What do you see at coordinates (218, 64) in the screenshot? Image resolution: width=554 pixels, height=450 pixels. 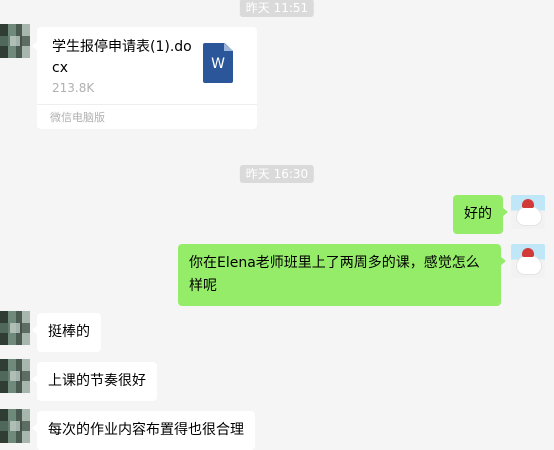 I see `word-doc-letter: W` at bounding box center [218, 64].